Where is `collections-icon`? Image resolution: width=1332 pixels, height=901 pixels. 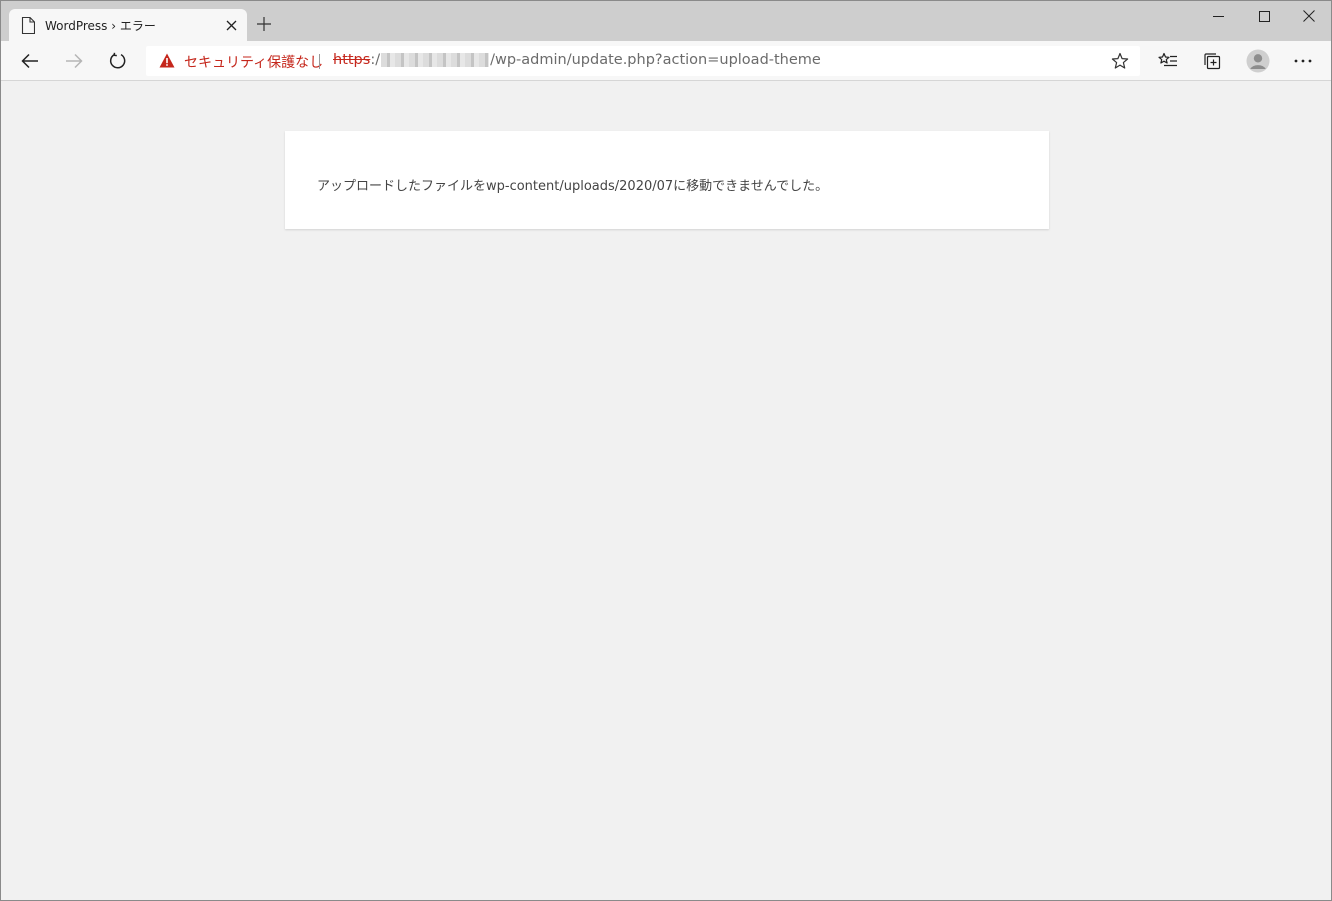 collections-icon is located at coordinates (1212, 61).